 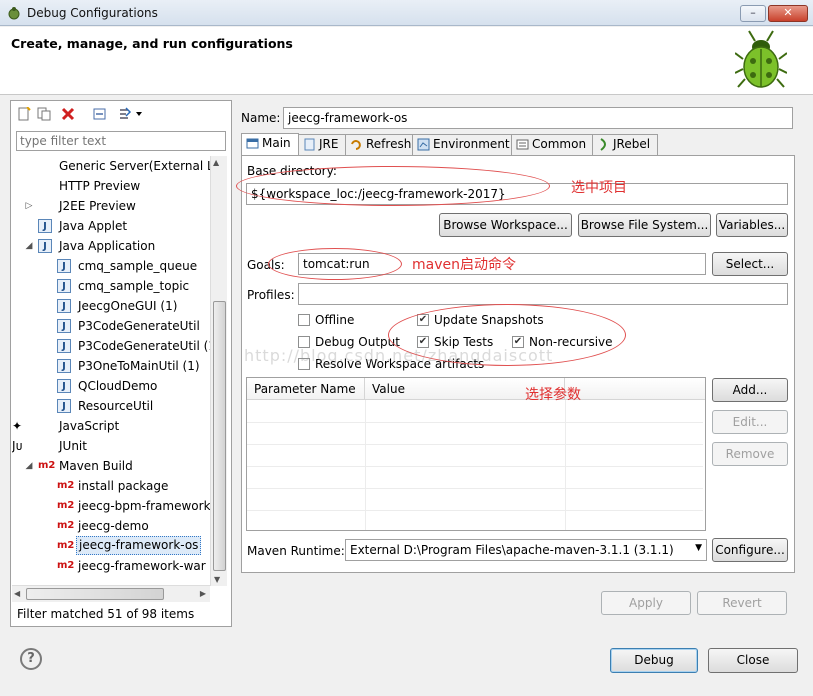 I want to click on tree-item-label: jeecg-bpm-framework, so click(x=144, y=506).